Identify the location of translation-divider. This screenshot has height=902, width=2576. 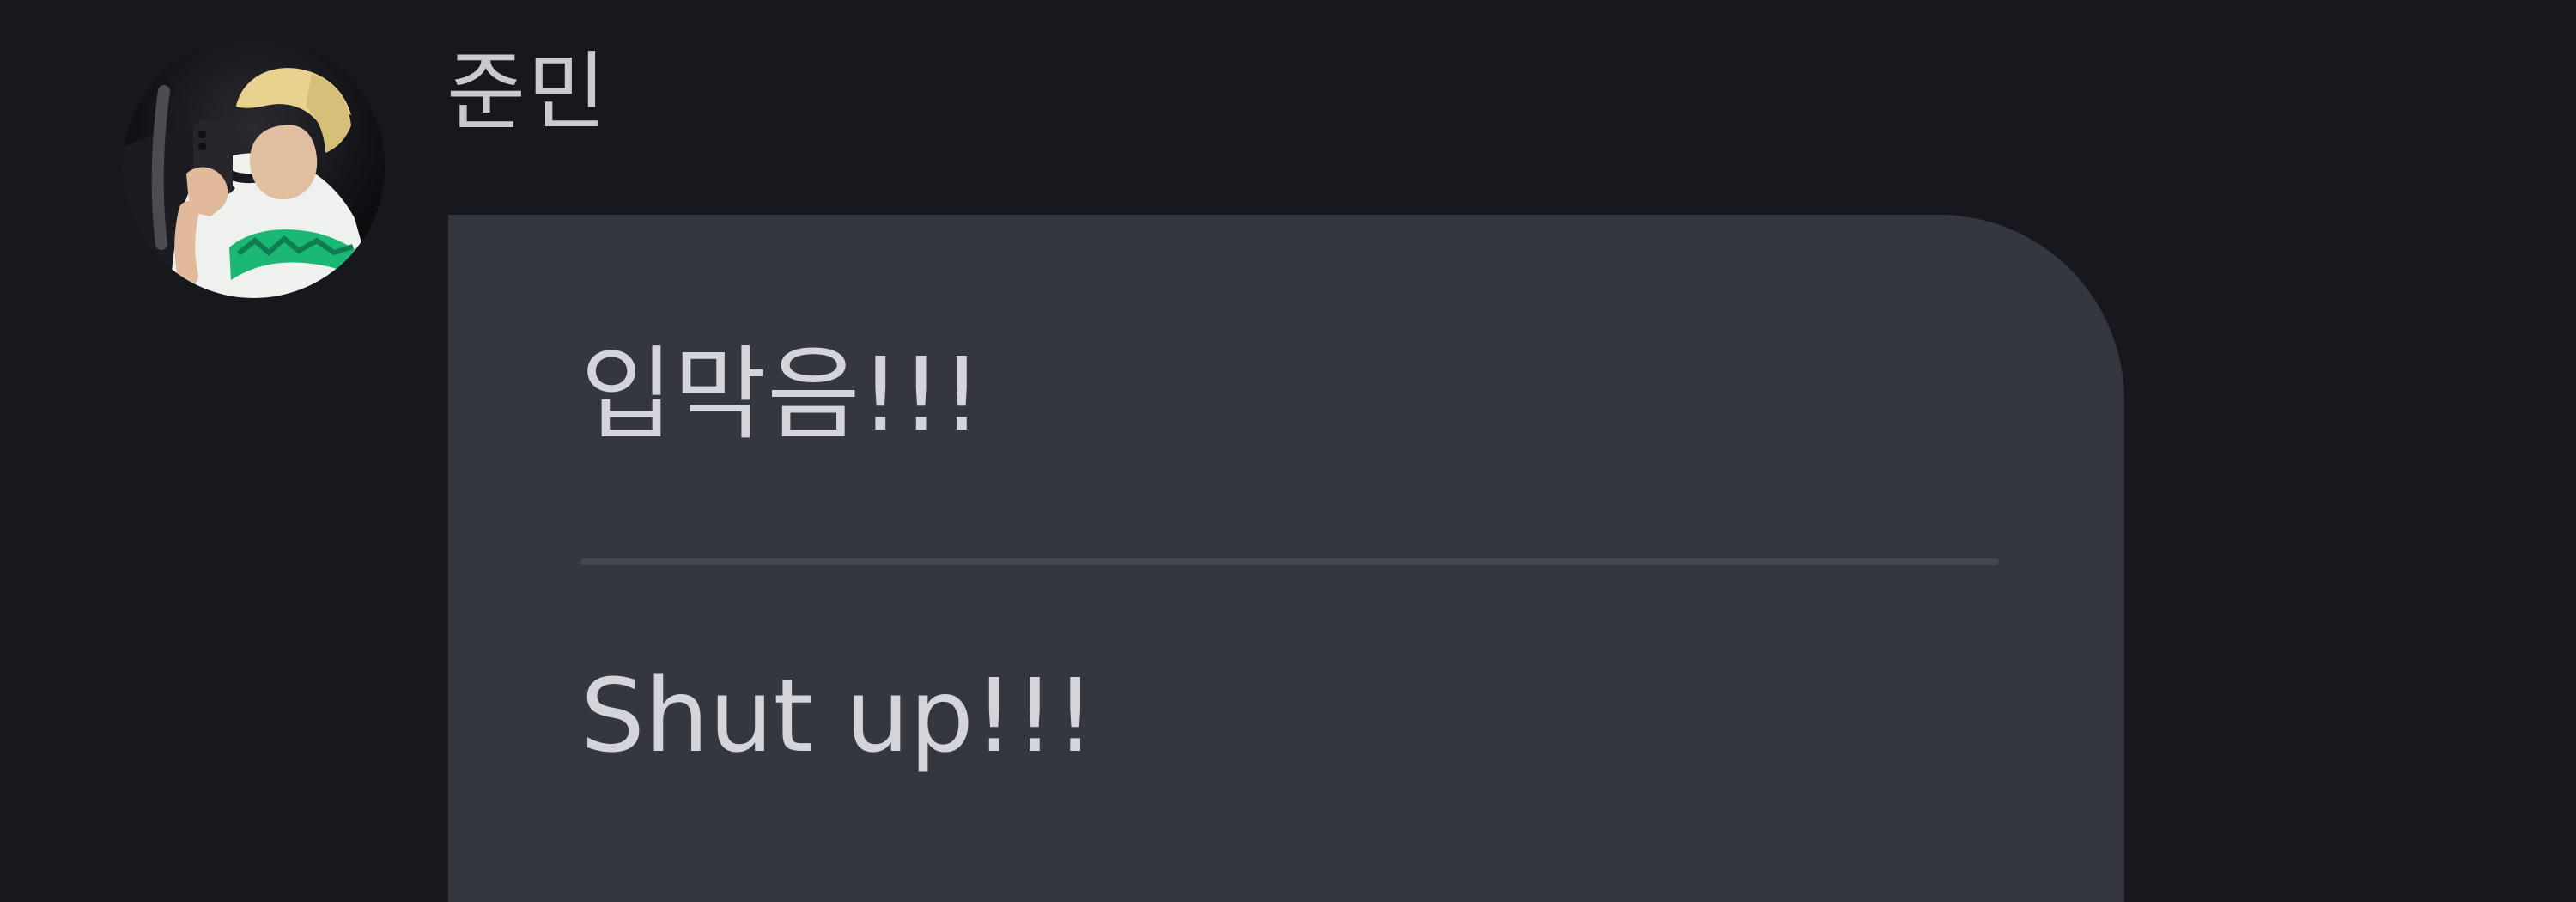
(1290, 561).